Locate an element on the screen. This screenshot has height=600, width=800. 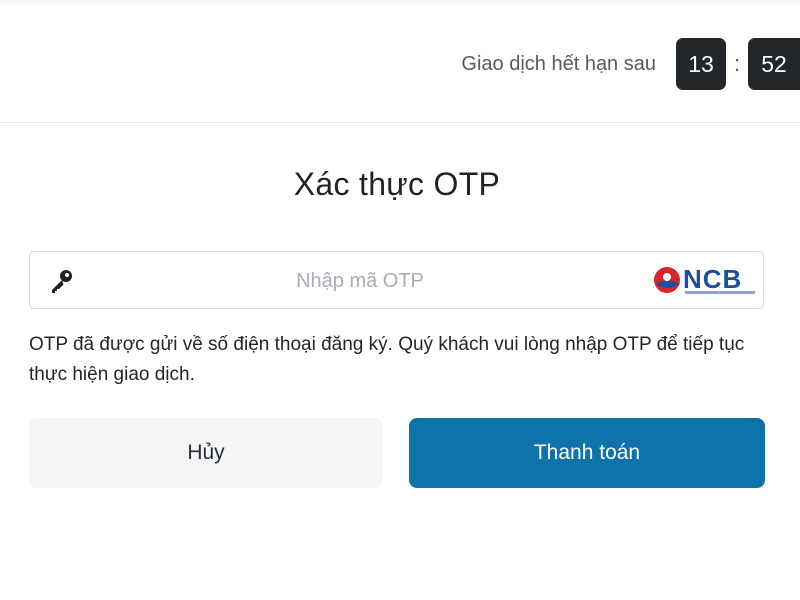
header-shadow is located at coordinates (400, 3).